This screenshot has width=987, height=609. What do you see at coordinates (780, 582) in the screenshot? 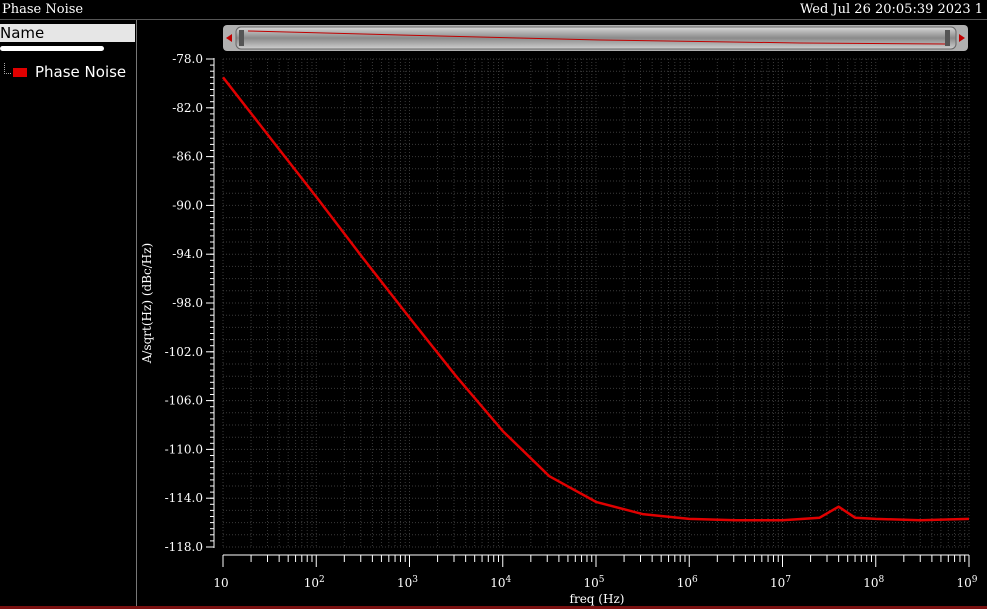
I see `x-tick-label: 107` at bounding box center [780, 582].